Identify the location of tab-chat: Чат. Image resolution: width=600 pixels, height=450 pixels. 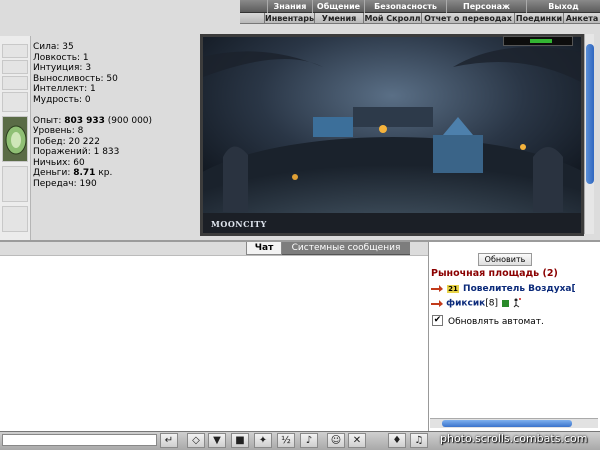
(264, 248).